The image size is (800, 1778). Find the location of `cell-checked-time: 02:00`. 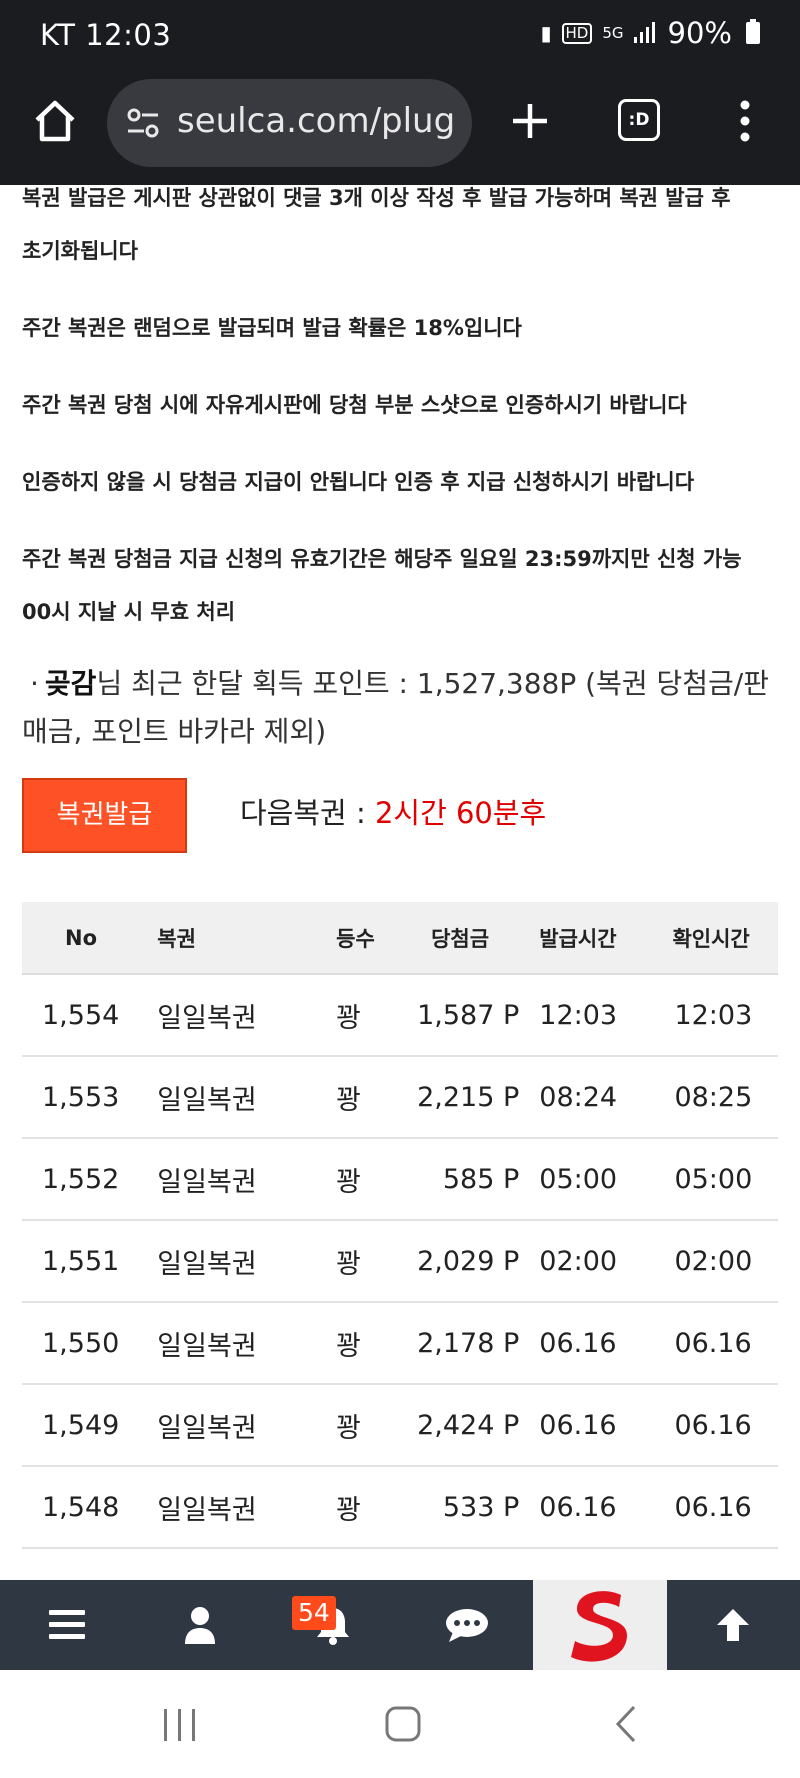

cell-checked-time: 02:00 is located at coordinates (720, 1261).